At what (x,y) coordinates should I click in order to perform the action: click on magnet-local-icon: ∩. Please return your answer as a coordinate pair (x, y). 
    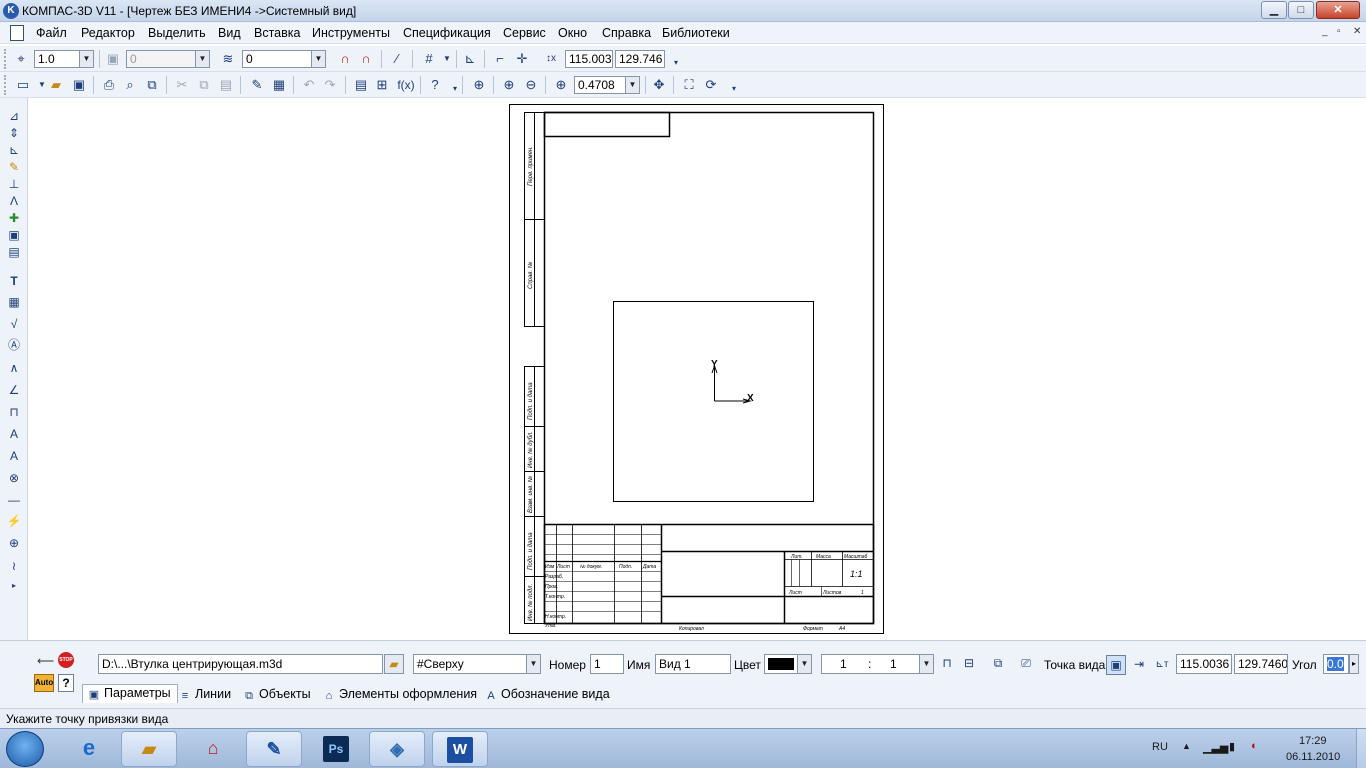
    Looking at the image, I should click on (366, 59).